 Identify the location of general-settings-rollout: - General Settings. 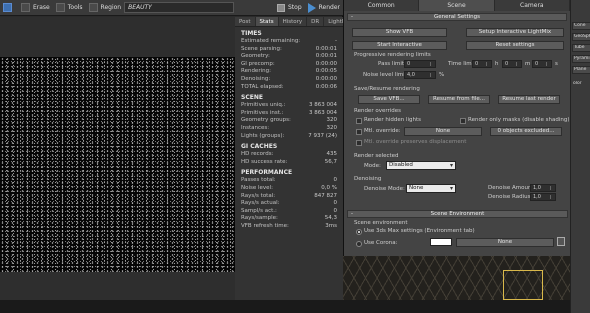
(457, 17).